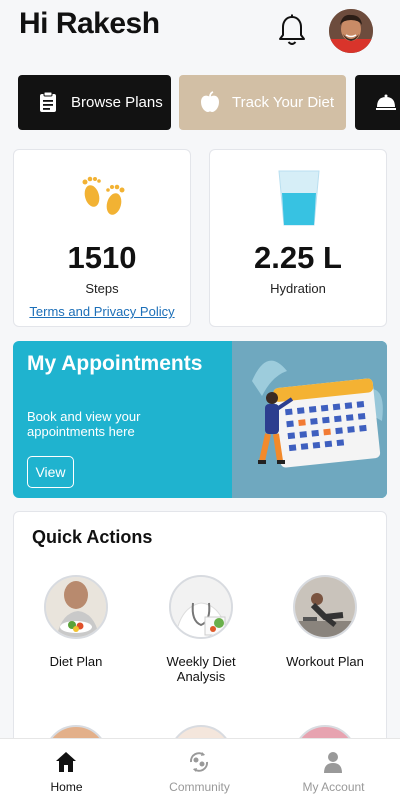 The width and height of the screenshot is (400, 800). I want to click on water-glass-icon, so click(299, 198).